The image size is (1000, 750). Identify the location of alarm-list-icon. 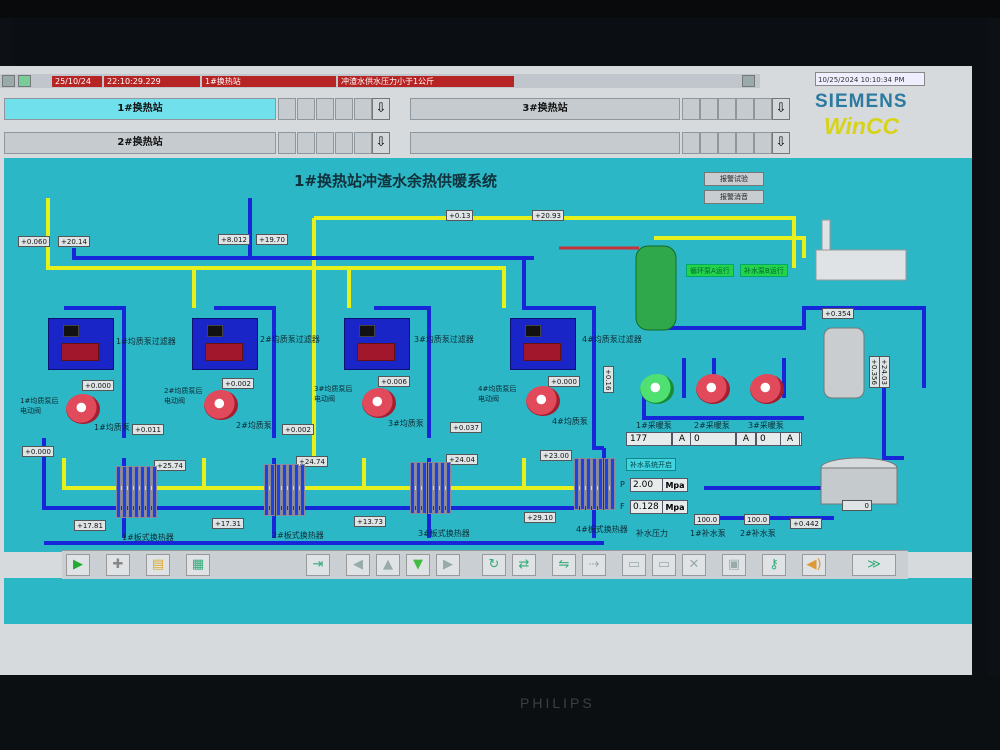
(24, 81).